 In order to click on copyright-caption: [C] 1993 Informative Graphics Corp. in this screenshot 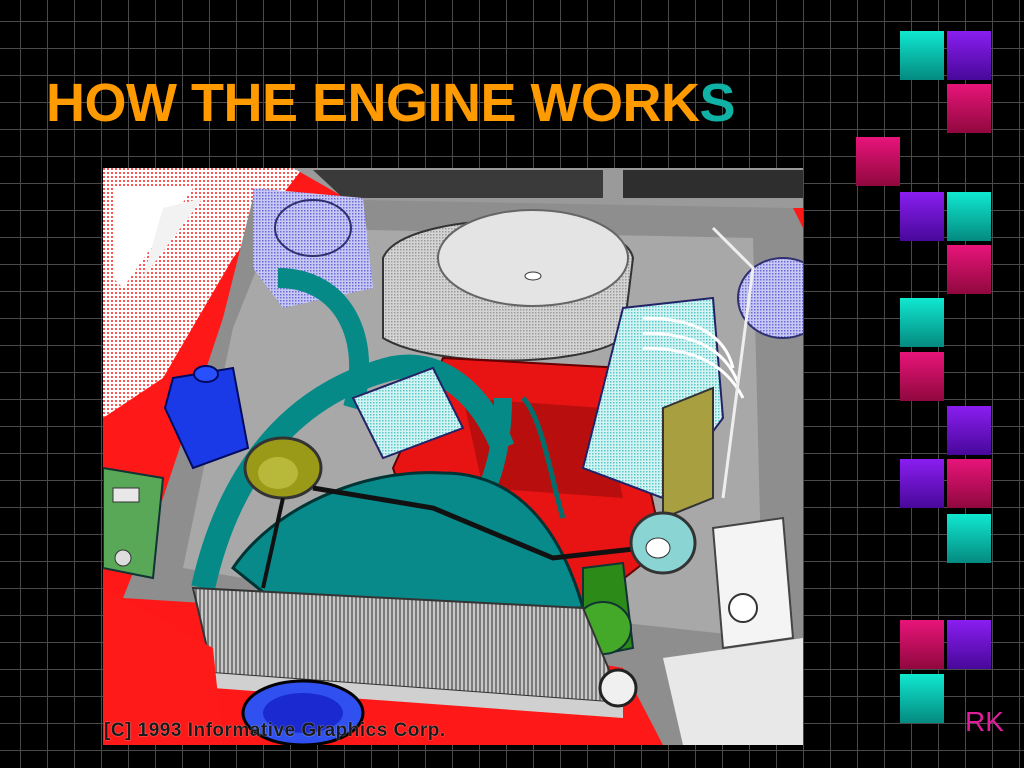, I will do `click(275, 730)`.